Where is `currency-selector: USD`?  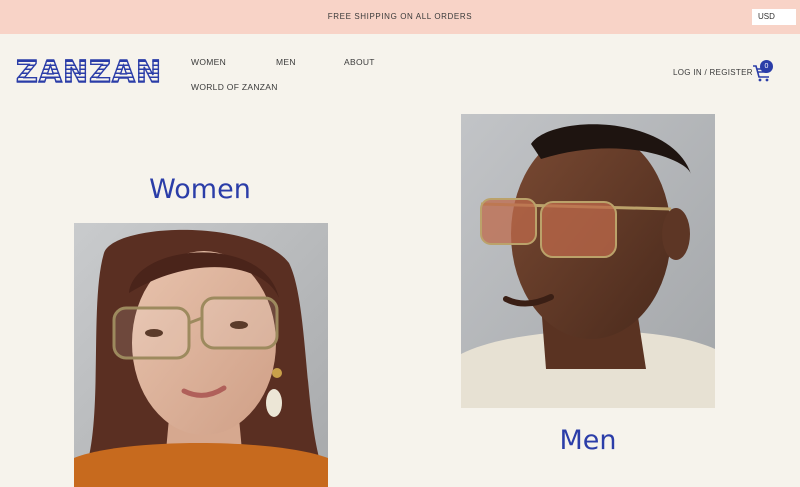
currency-selector: USD is located at coordinates (774, 17).